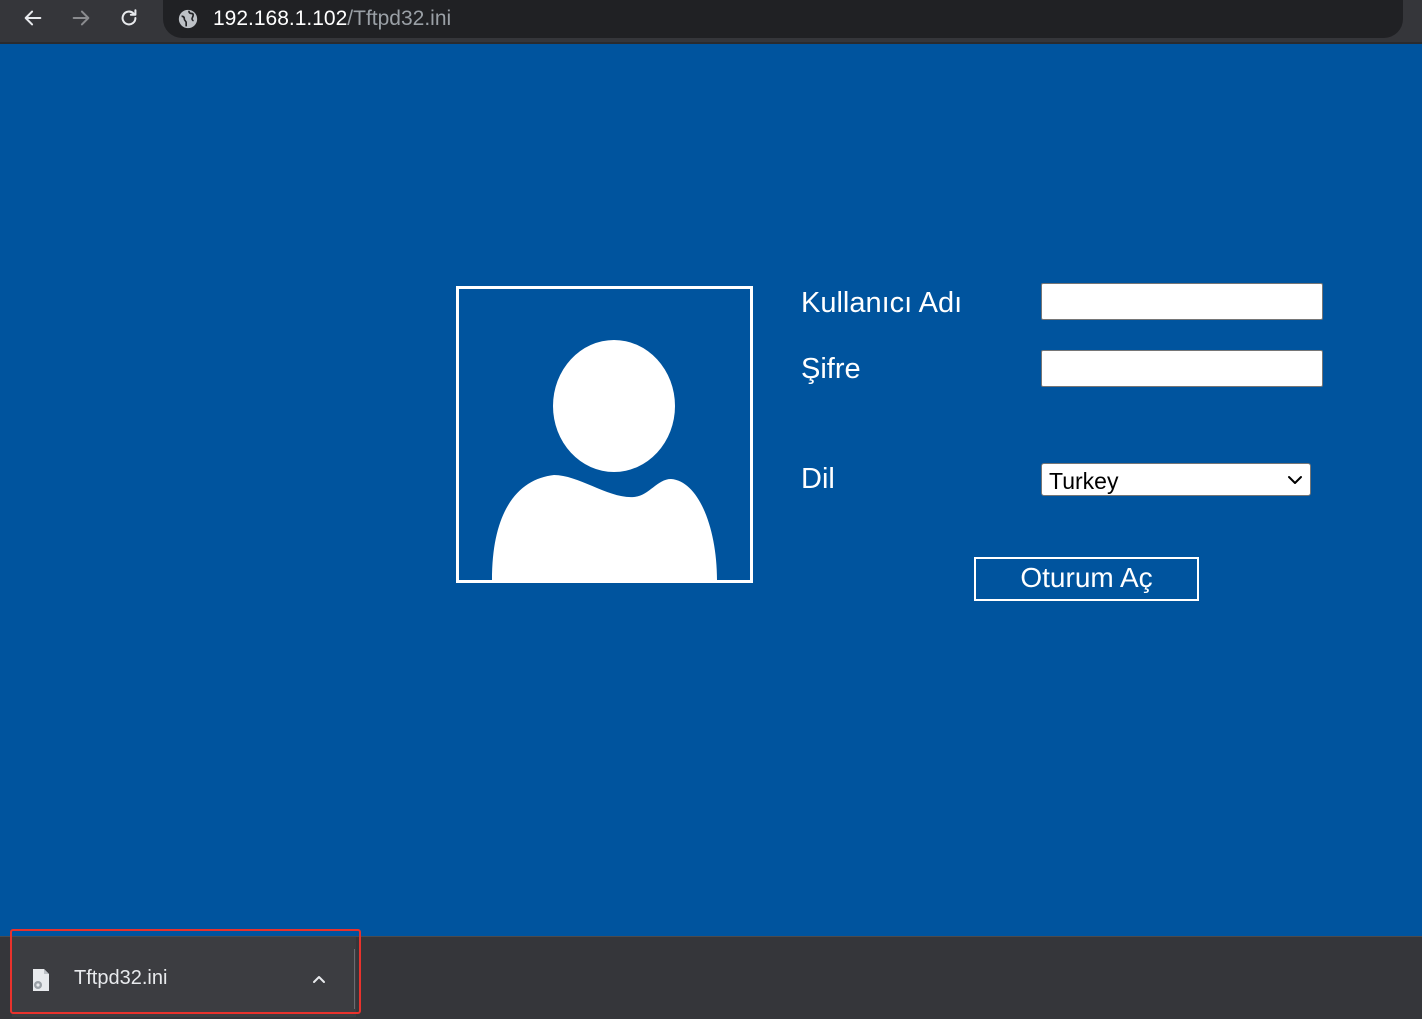 Image resolution: width=1422 pixels, height=1019 pixels. What do you see at coordinates (280, 18) in the screenshot?
I see `url-host: 192.168.1.102` at bounding box center [280, 18].